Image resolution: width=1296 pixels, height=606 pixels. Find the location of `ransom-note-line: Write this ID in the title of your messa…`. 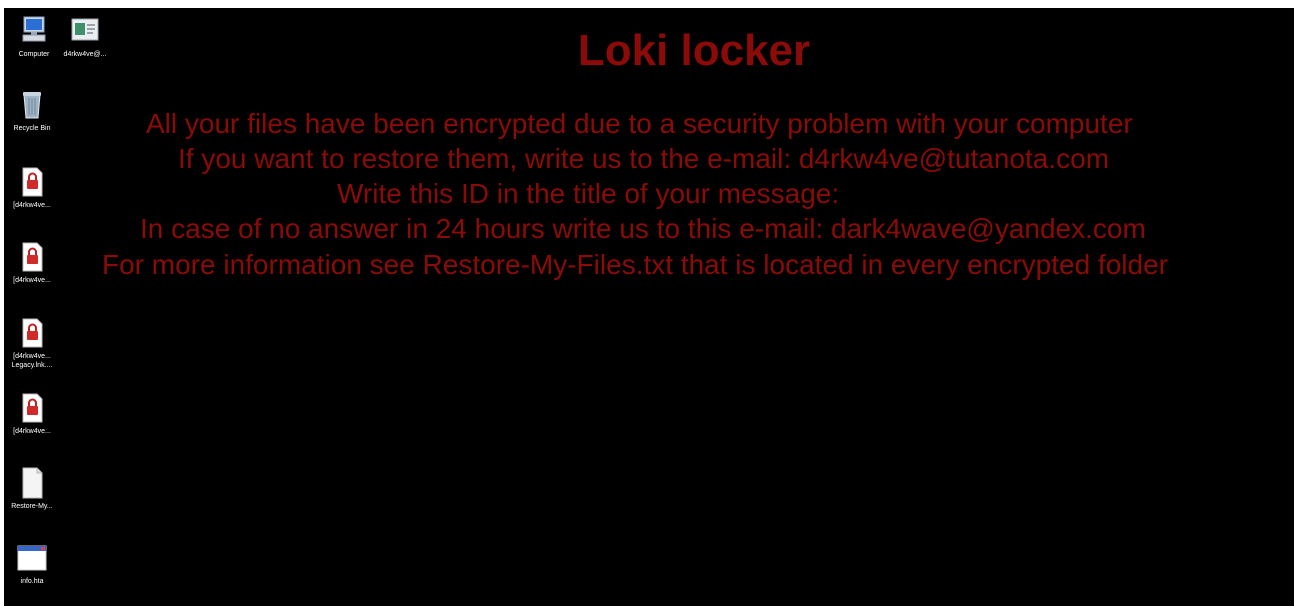

ransom-note-line: Write this ID in the title of your messa… is located at coordinates (588, 193).